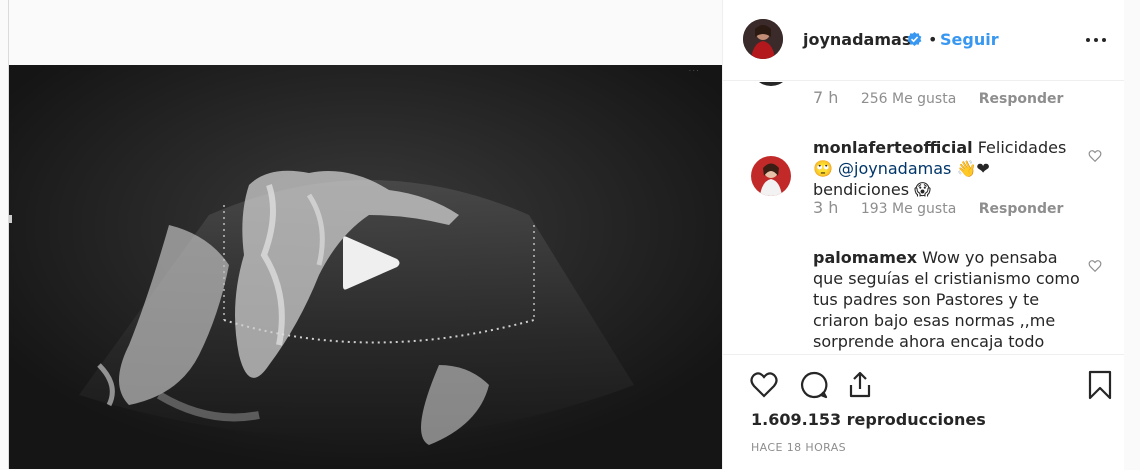  What do you see at coordinates (868, 419) in the screenshot?
I see `view-count: 1.609.153 reproducciones` at bounding box center [868, 419].